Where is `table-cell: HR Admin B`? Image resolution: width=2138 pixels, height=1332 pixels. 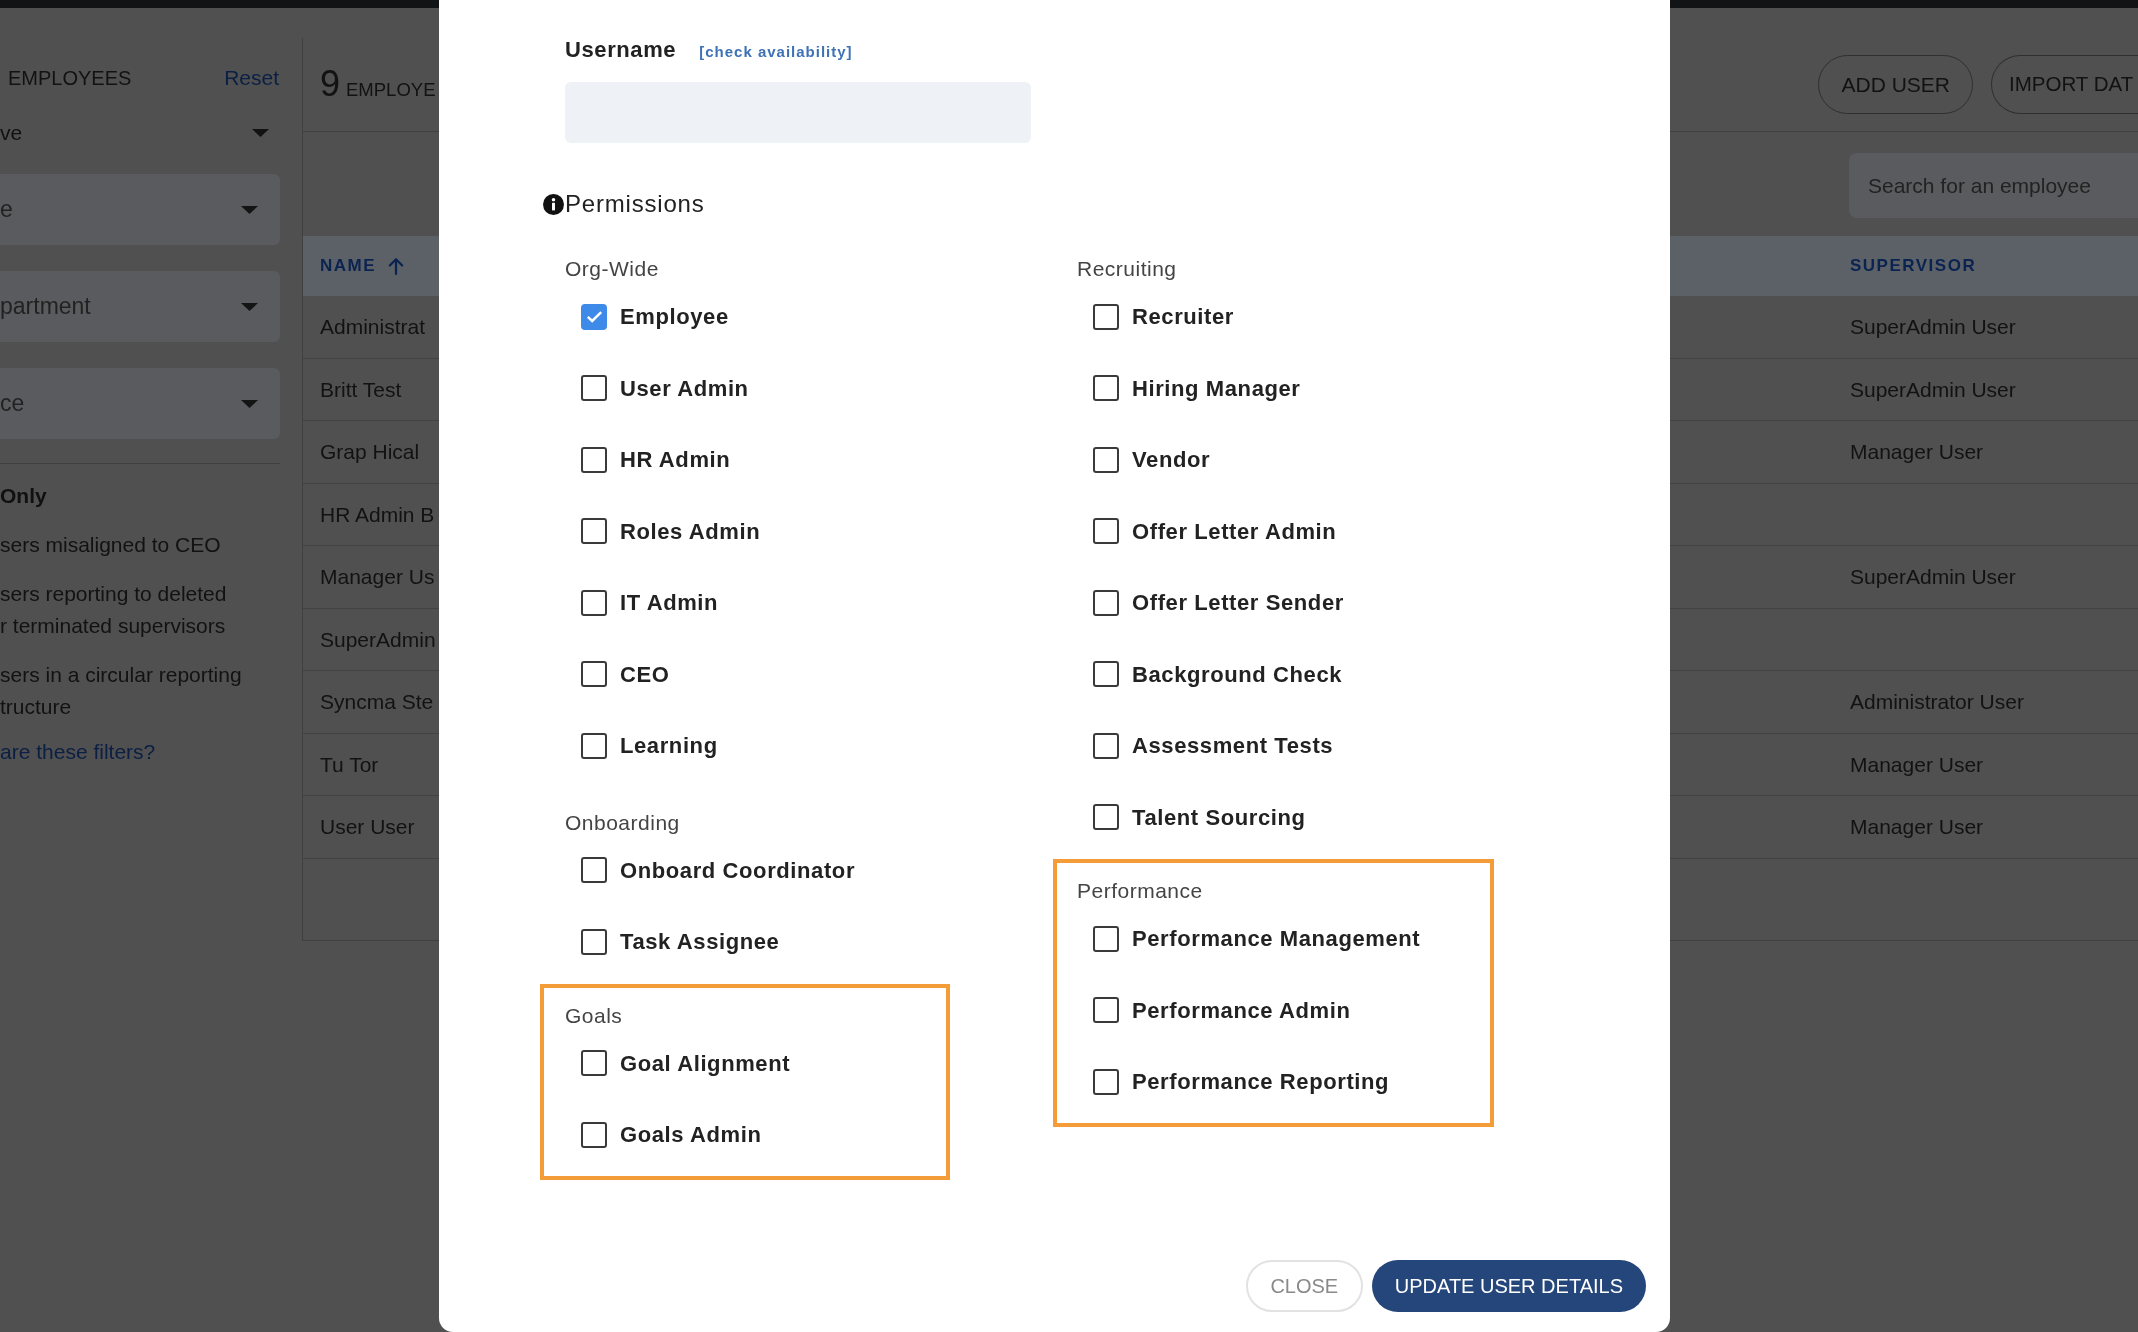
table-cell: HR Admin B is located at coordinates (377, 514).